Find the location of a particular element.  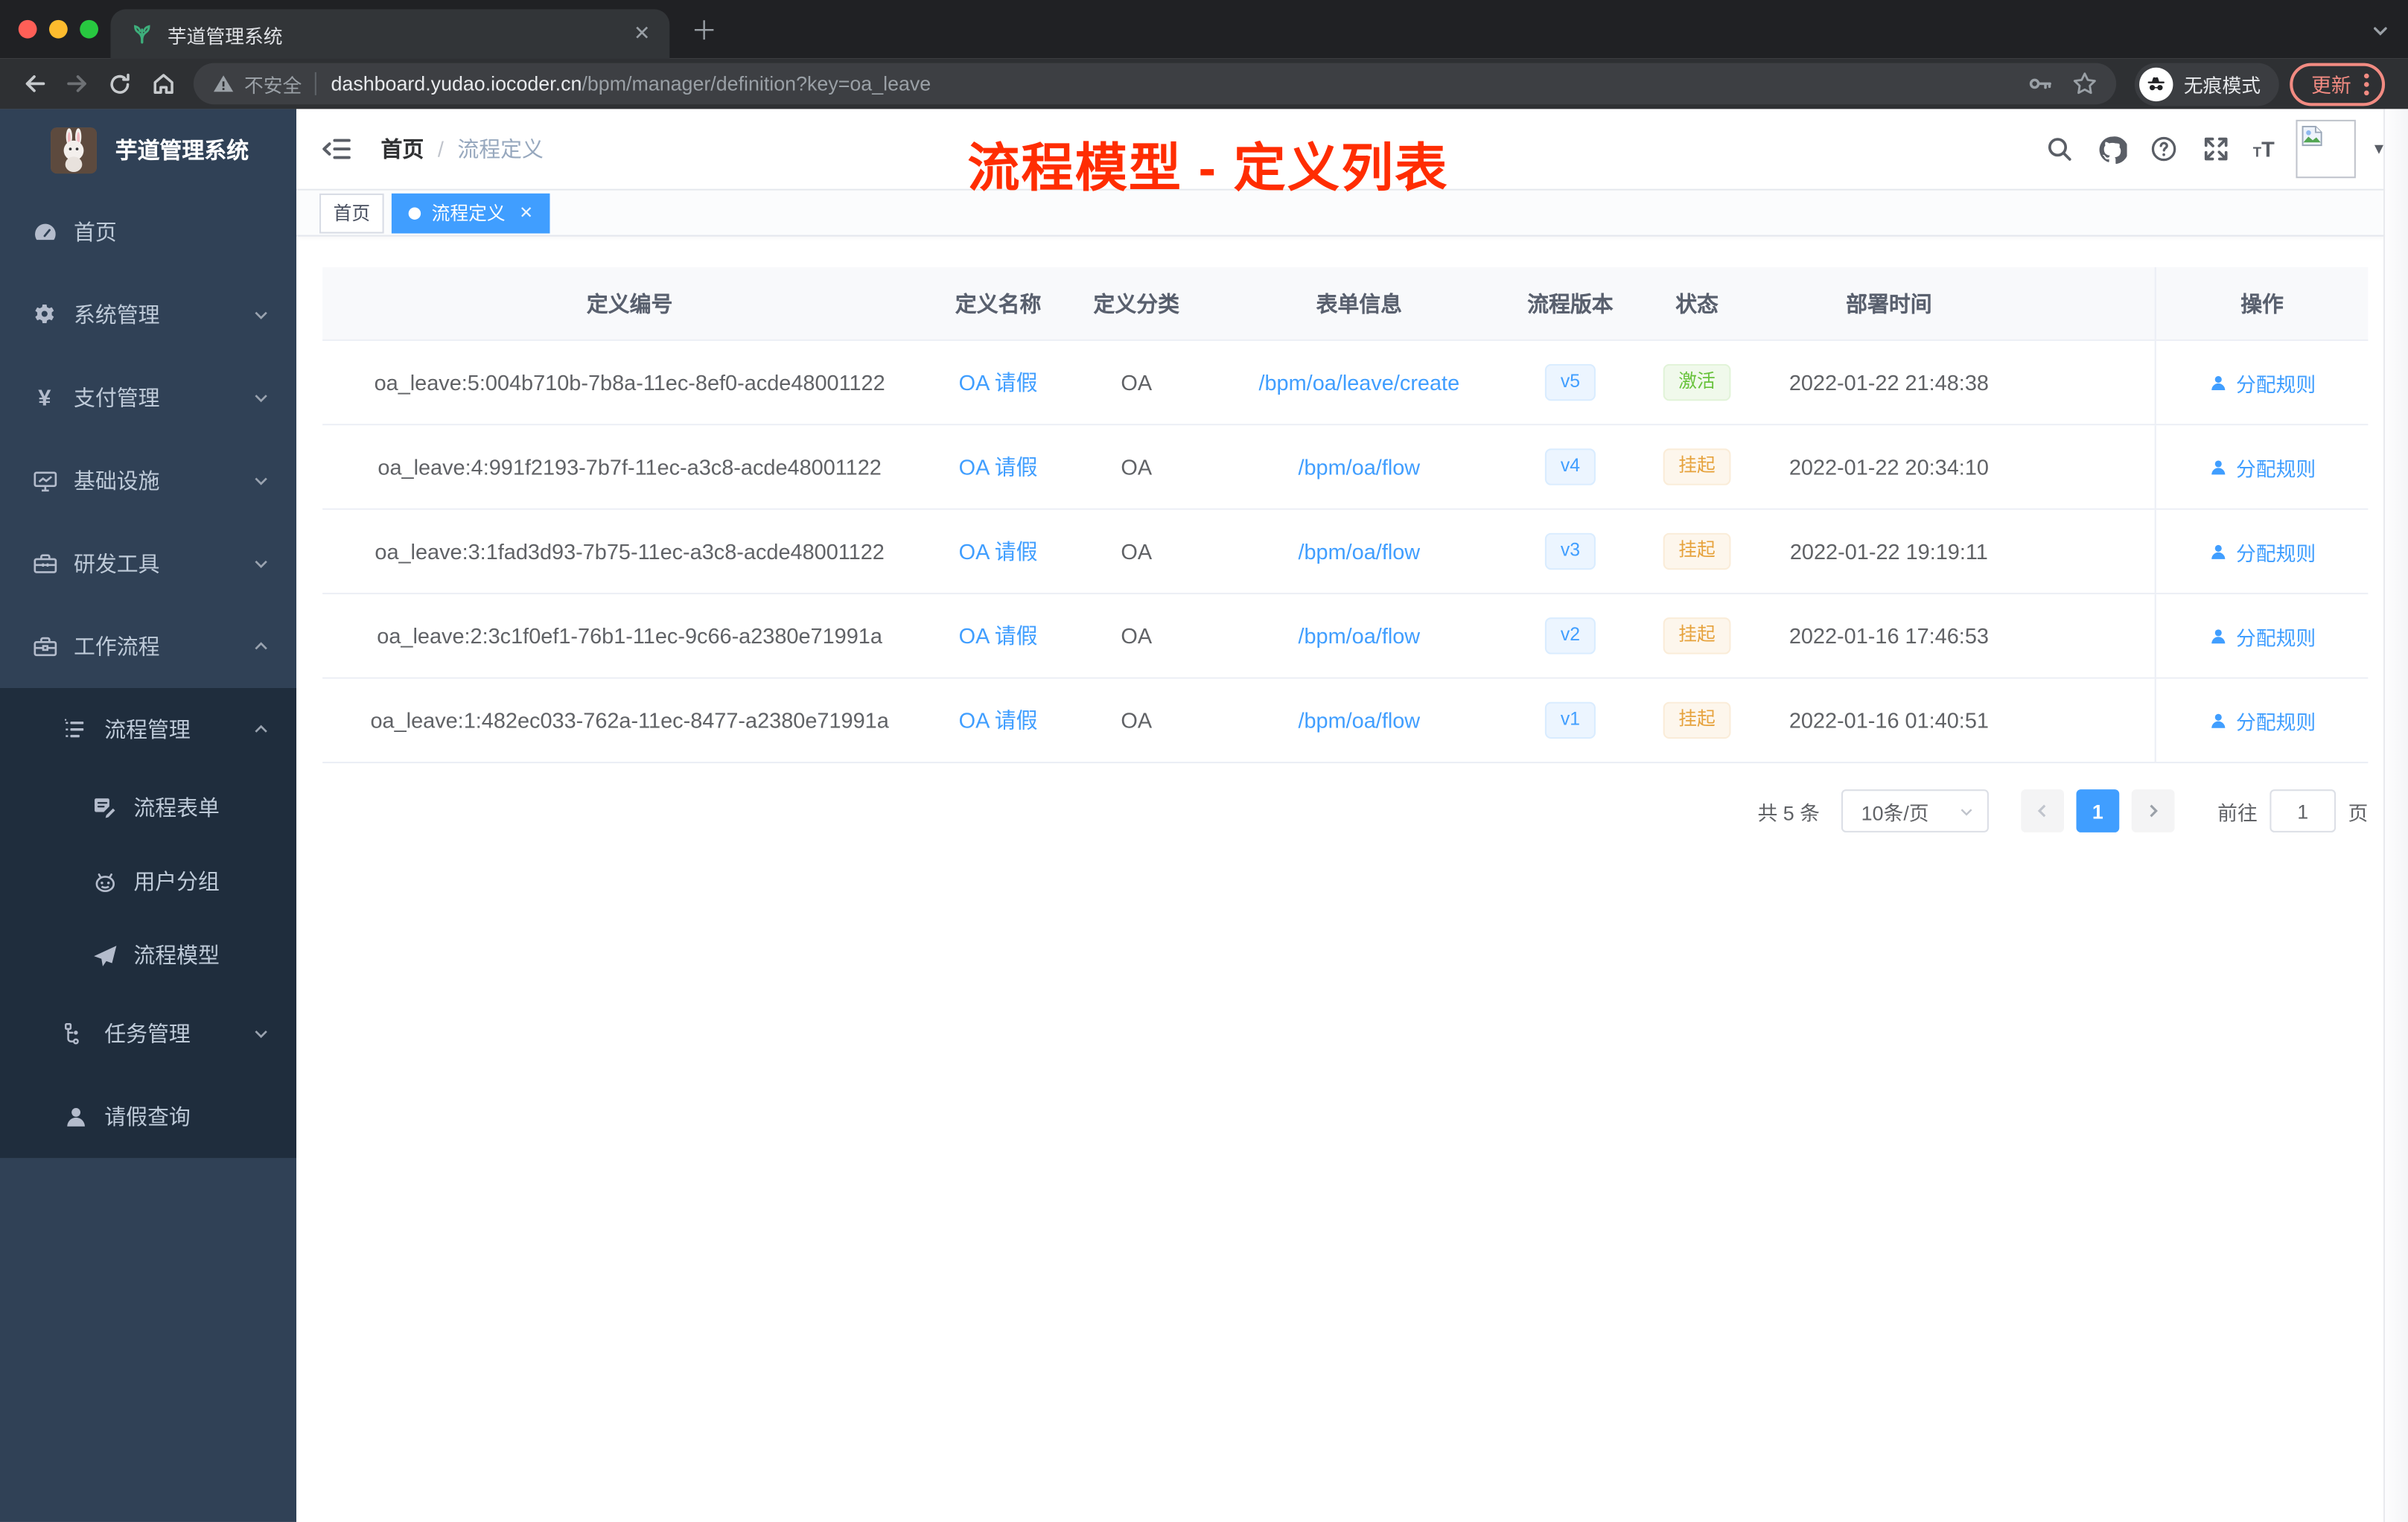

column-header: 操作 is located at coordinates (2261, 303).